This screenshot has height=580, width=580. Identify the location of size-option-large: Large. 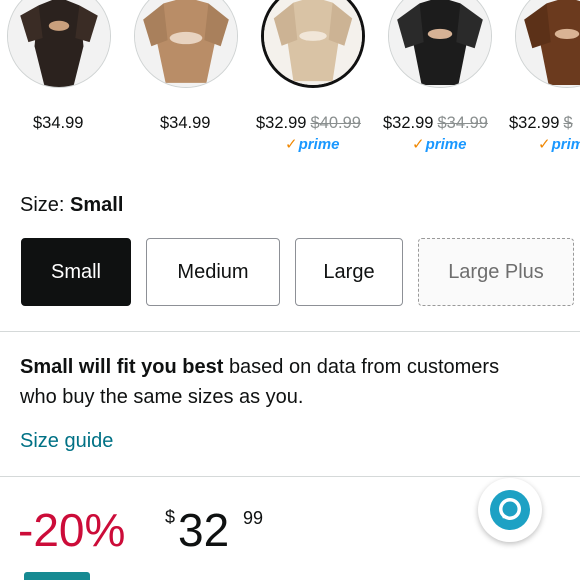
(349, 272).